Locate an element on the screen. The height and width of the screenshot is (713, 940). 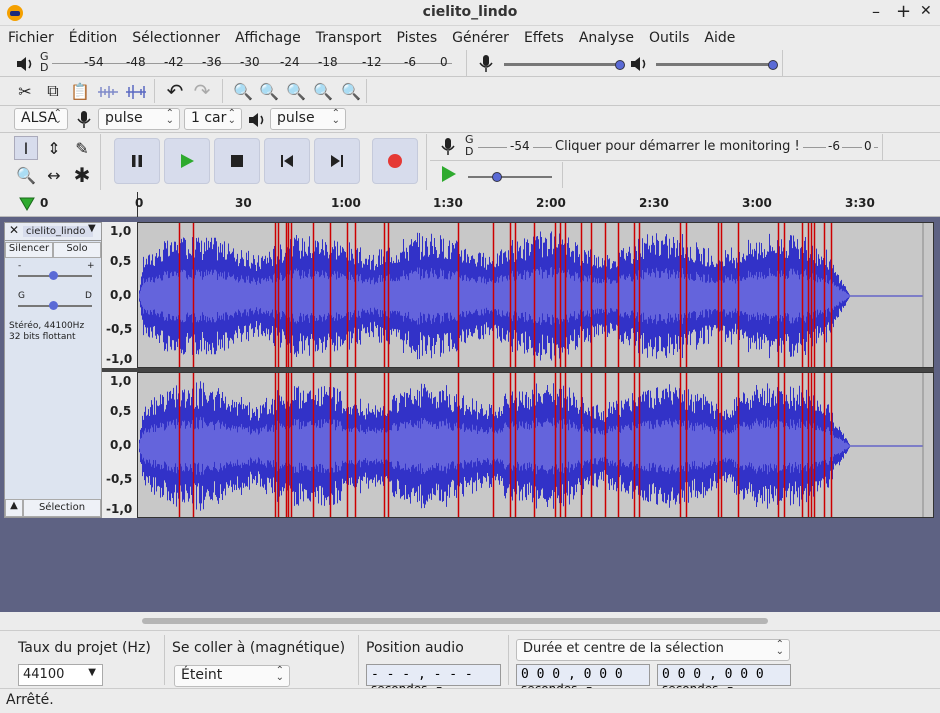
project-rate-dropdown: 44100 ▼ is located at coordinates (60, 675).